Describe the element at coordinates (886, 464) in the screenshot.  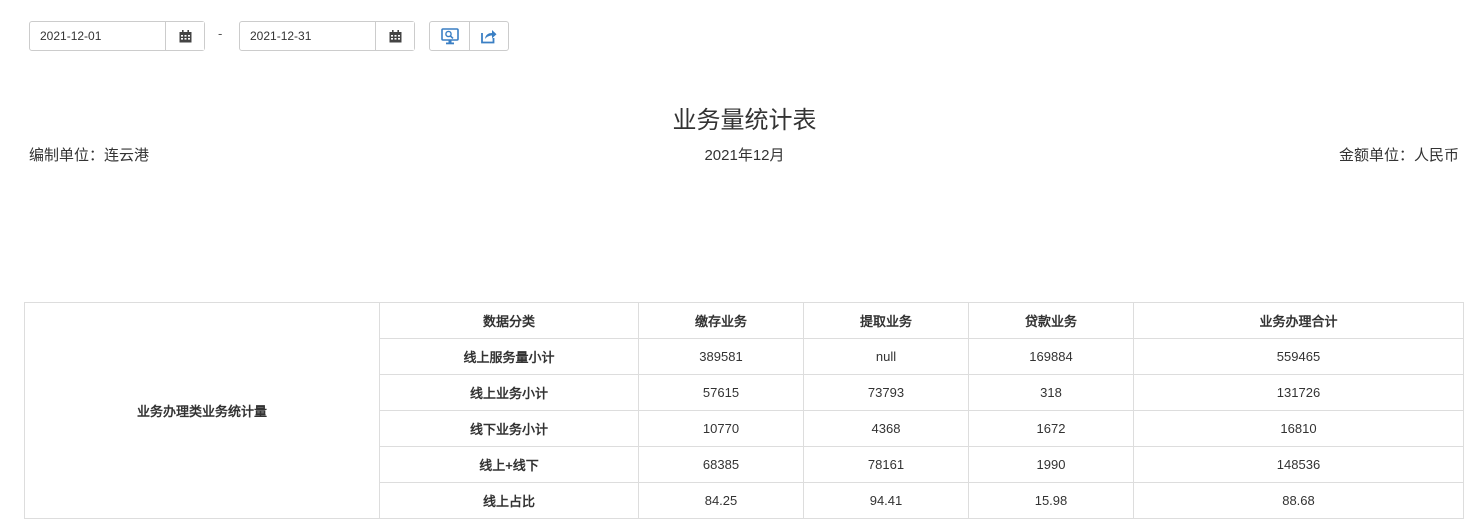
I see `table-cell: 78161` at that location.